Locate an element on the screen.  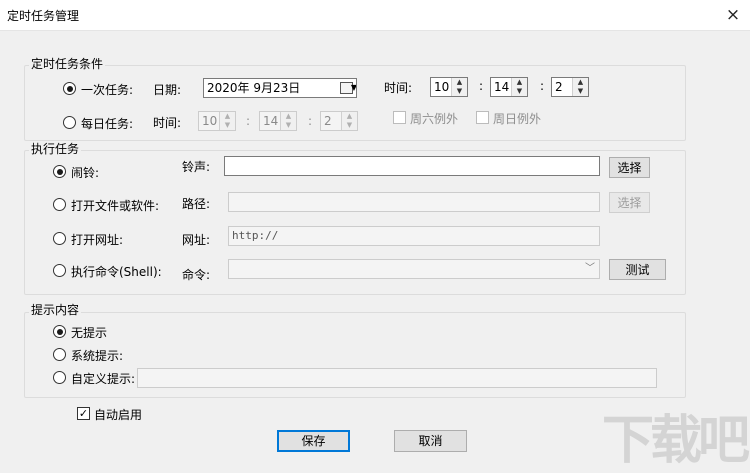
url-value: http:// is located at coordinates (255, 235).